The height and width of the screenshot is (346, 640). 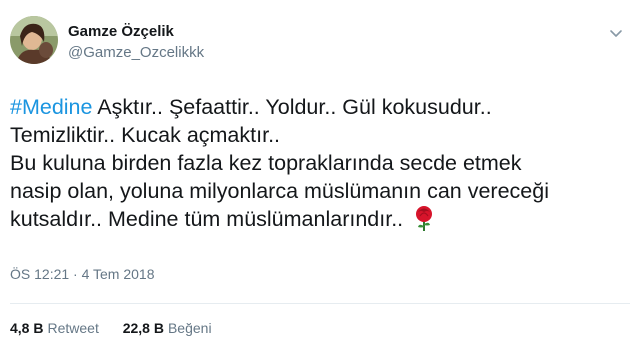 I want to click on retweet-stat: 4,8 B Retweet, so click(x=54, y=328).